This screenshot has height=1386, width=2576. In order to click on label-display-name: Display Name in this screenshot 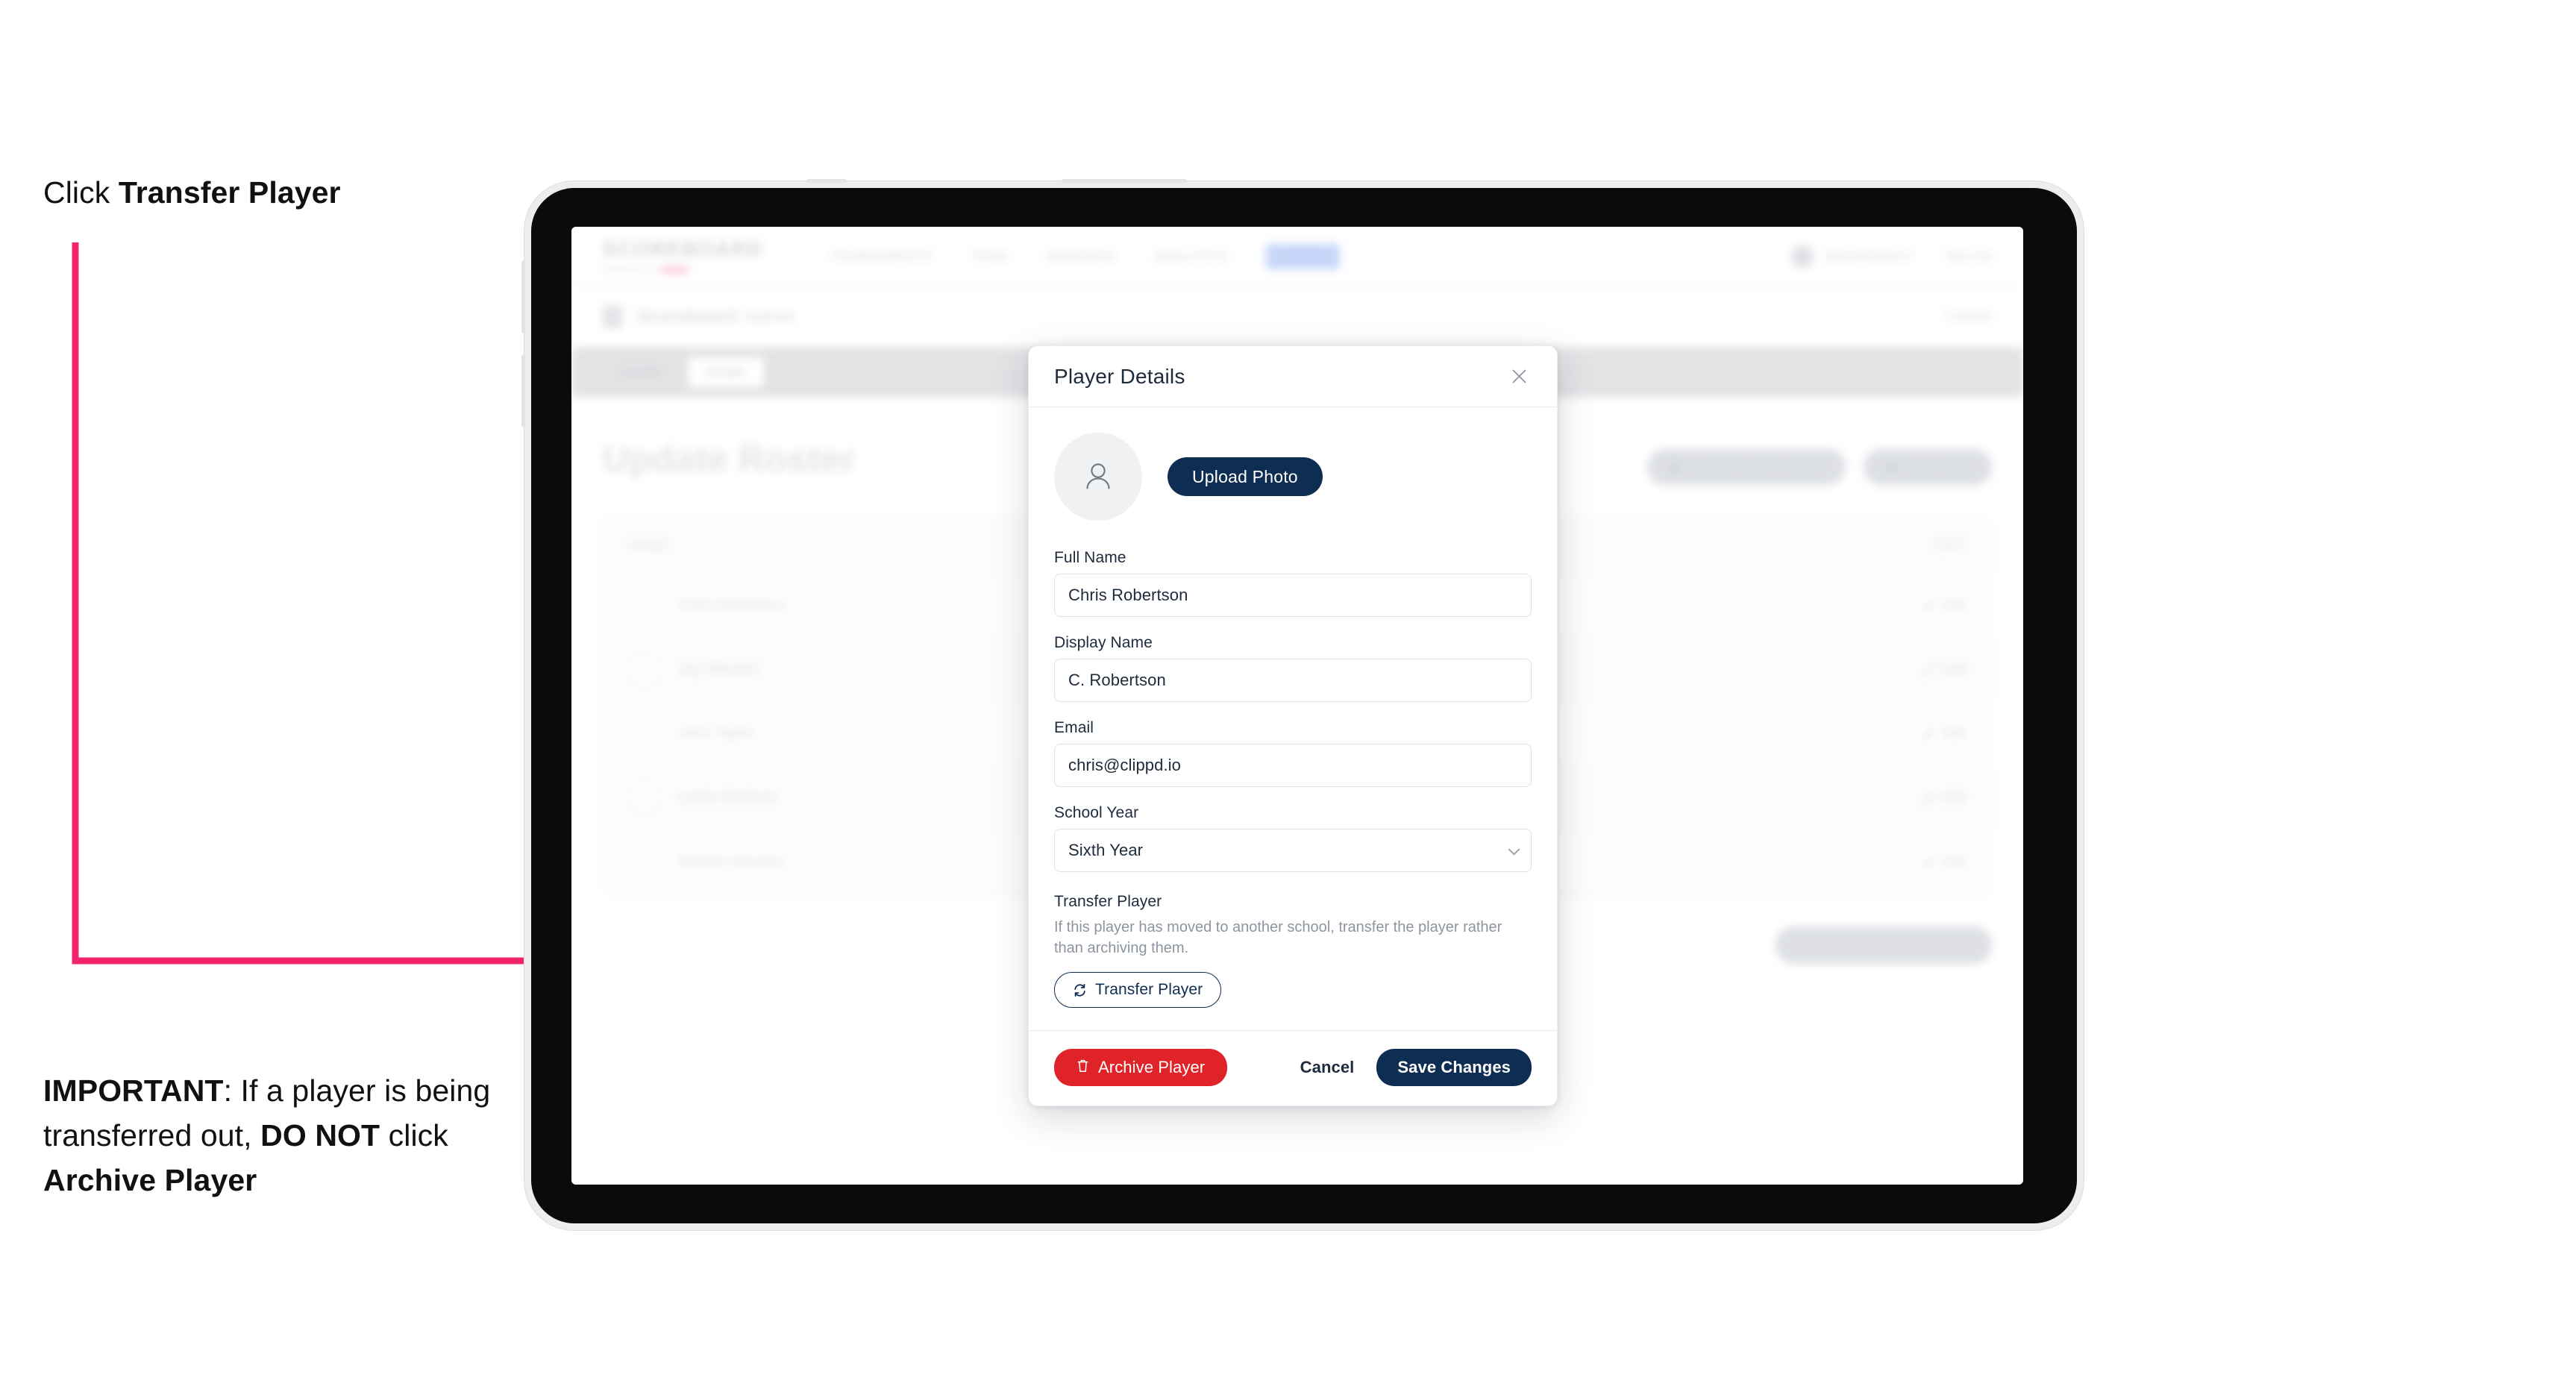, I will do `click(1103, 642)`.